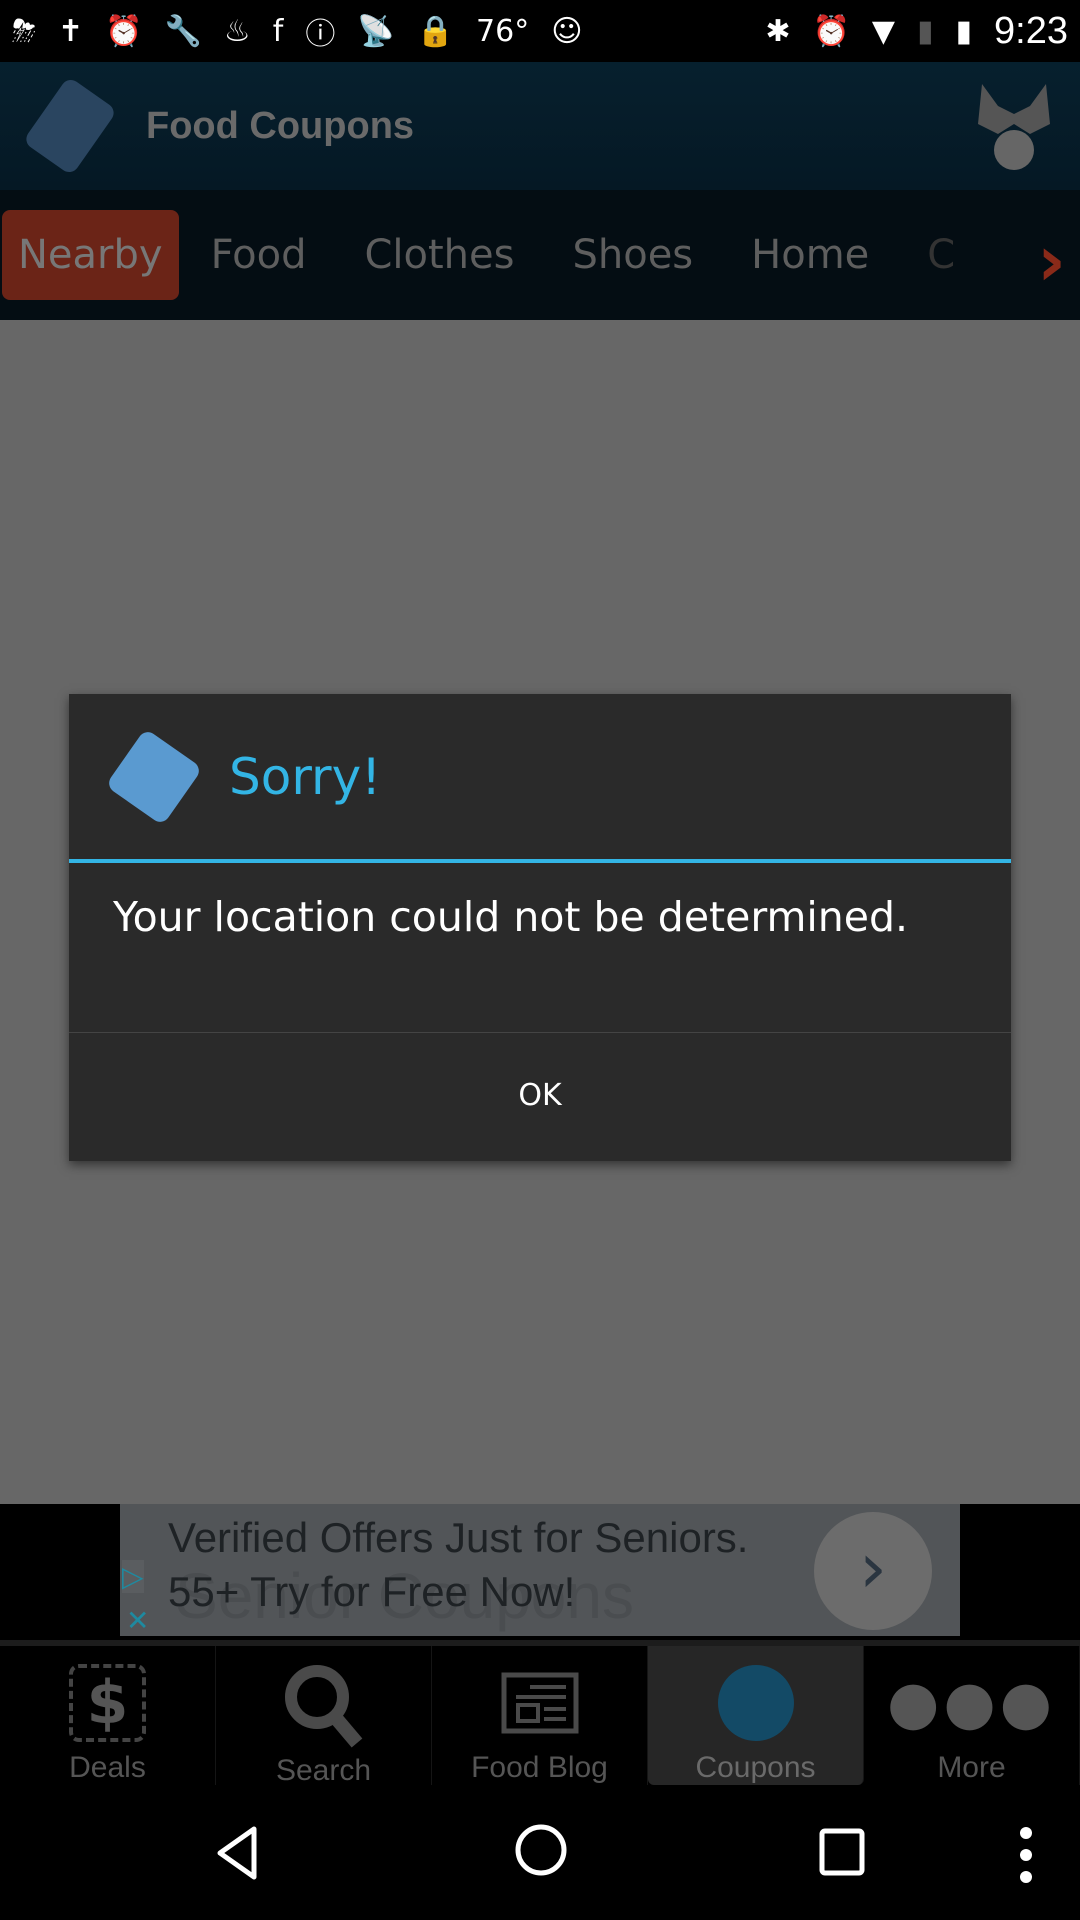  Describe the element at coordinates (971, 1767) in the screenshot. I see `nav-label: More` at that location.